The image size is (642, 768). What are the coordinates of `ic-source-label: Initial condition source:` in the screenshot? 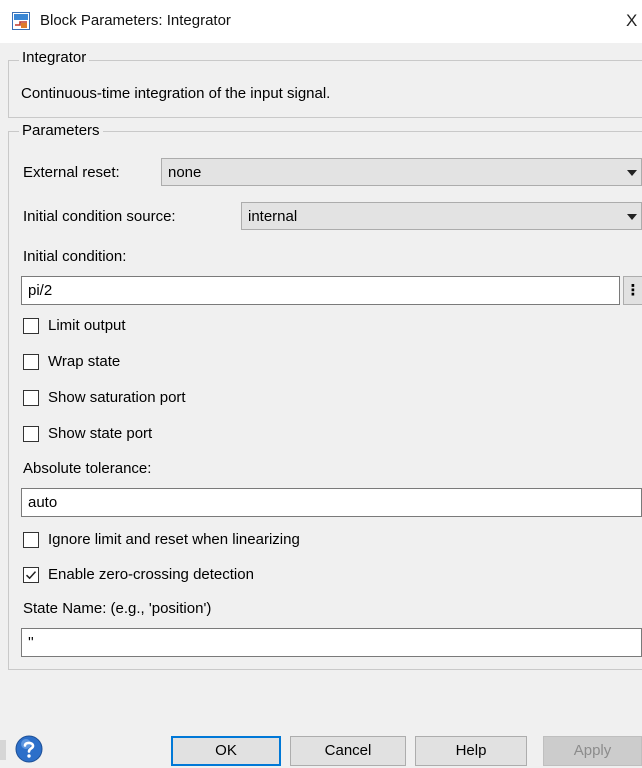 It's located at (99, 216).